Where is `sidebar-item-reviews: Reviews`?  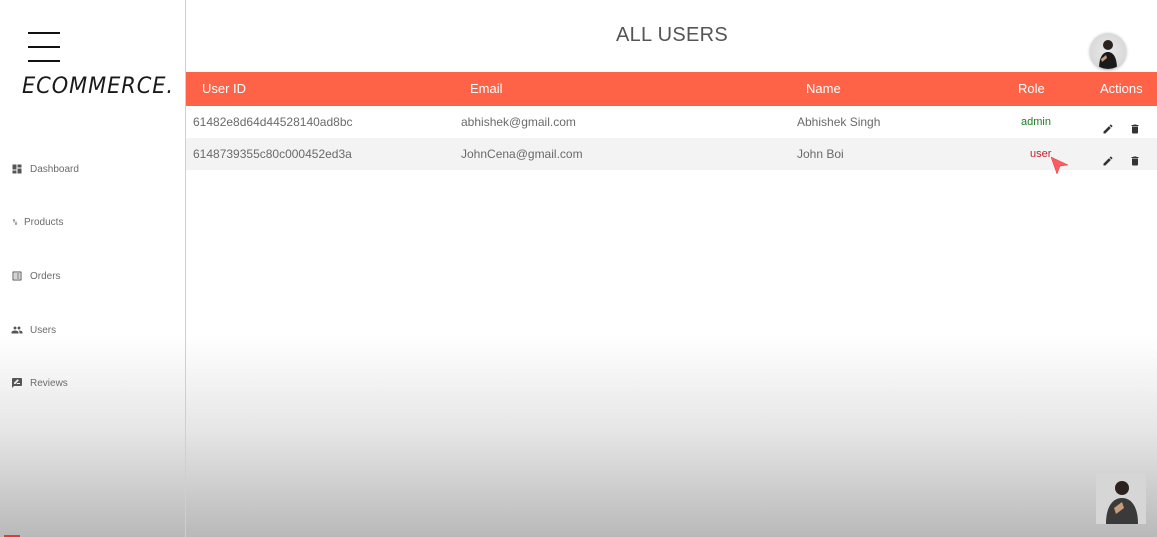 sidebar-item-reviews: Reviews is located at coordinates (39, 383).